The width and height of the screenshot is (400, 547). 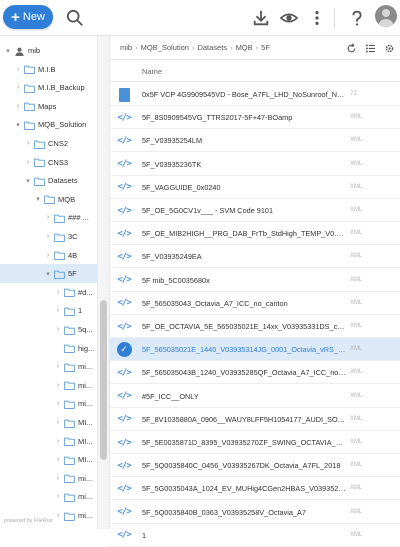 I want to click on tree-item: › 3C, so click(x=48, y=236).